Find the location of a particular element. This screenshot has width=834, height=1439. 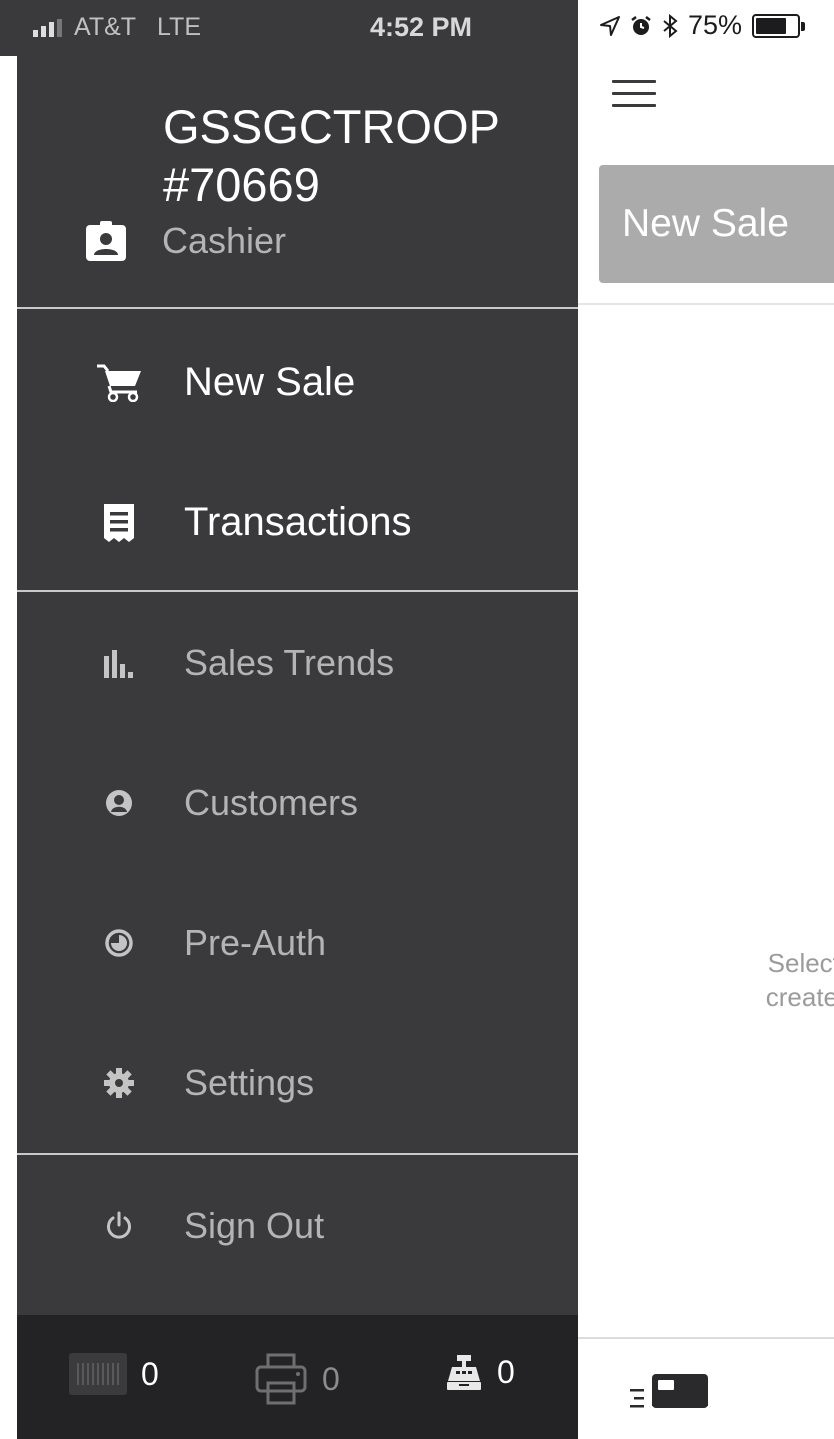

printer-status: 0 is located at coordinates (297, 1379).